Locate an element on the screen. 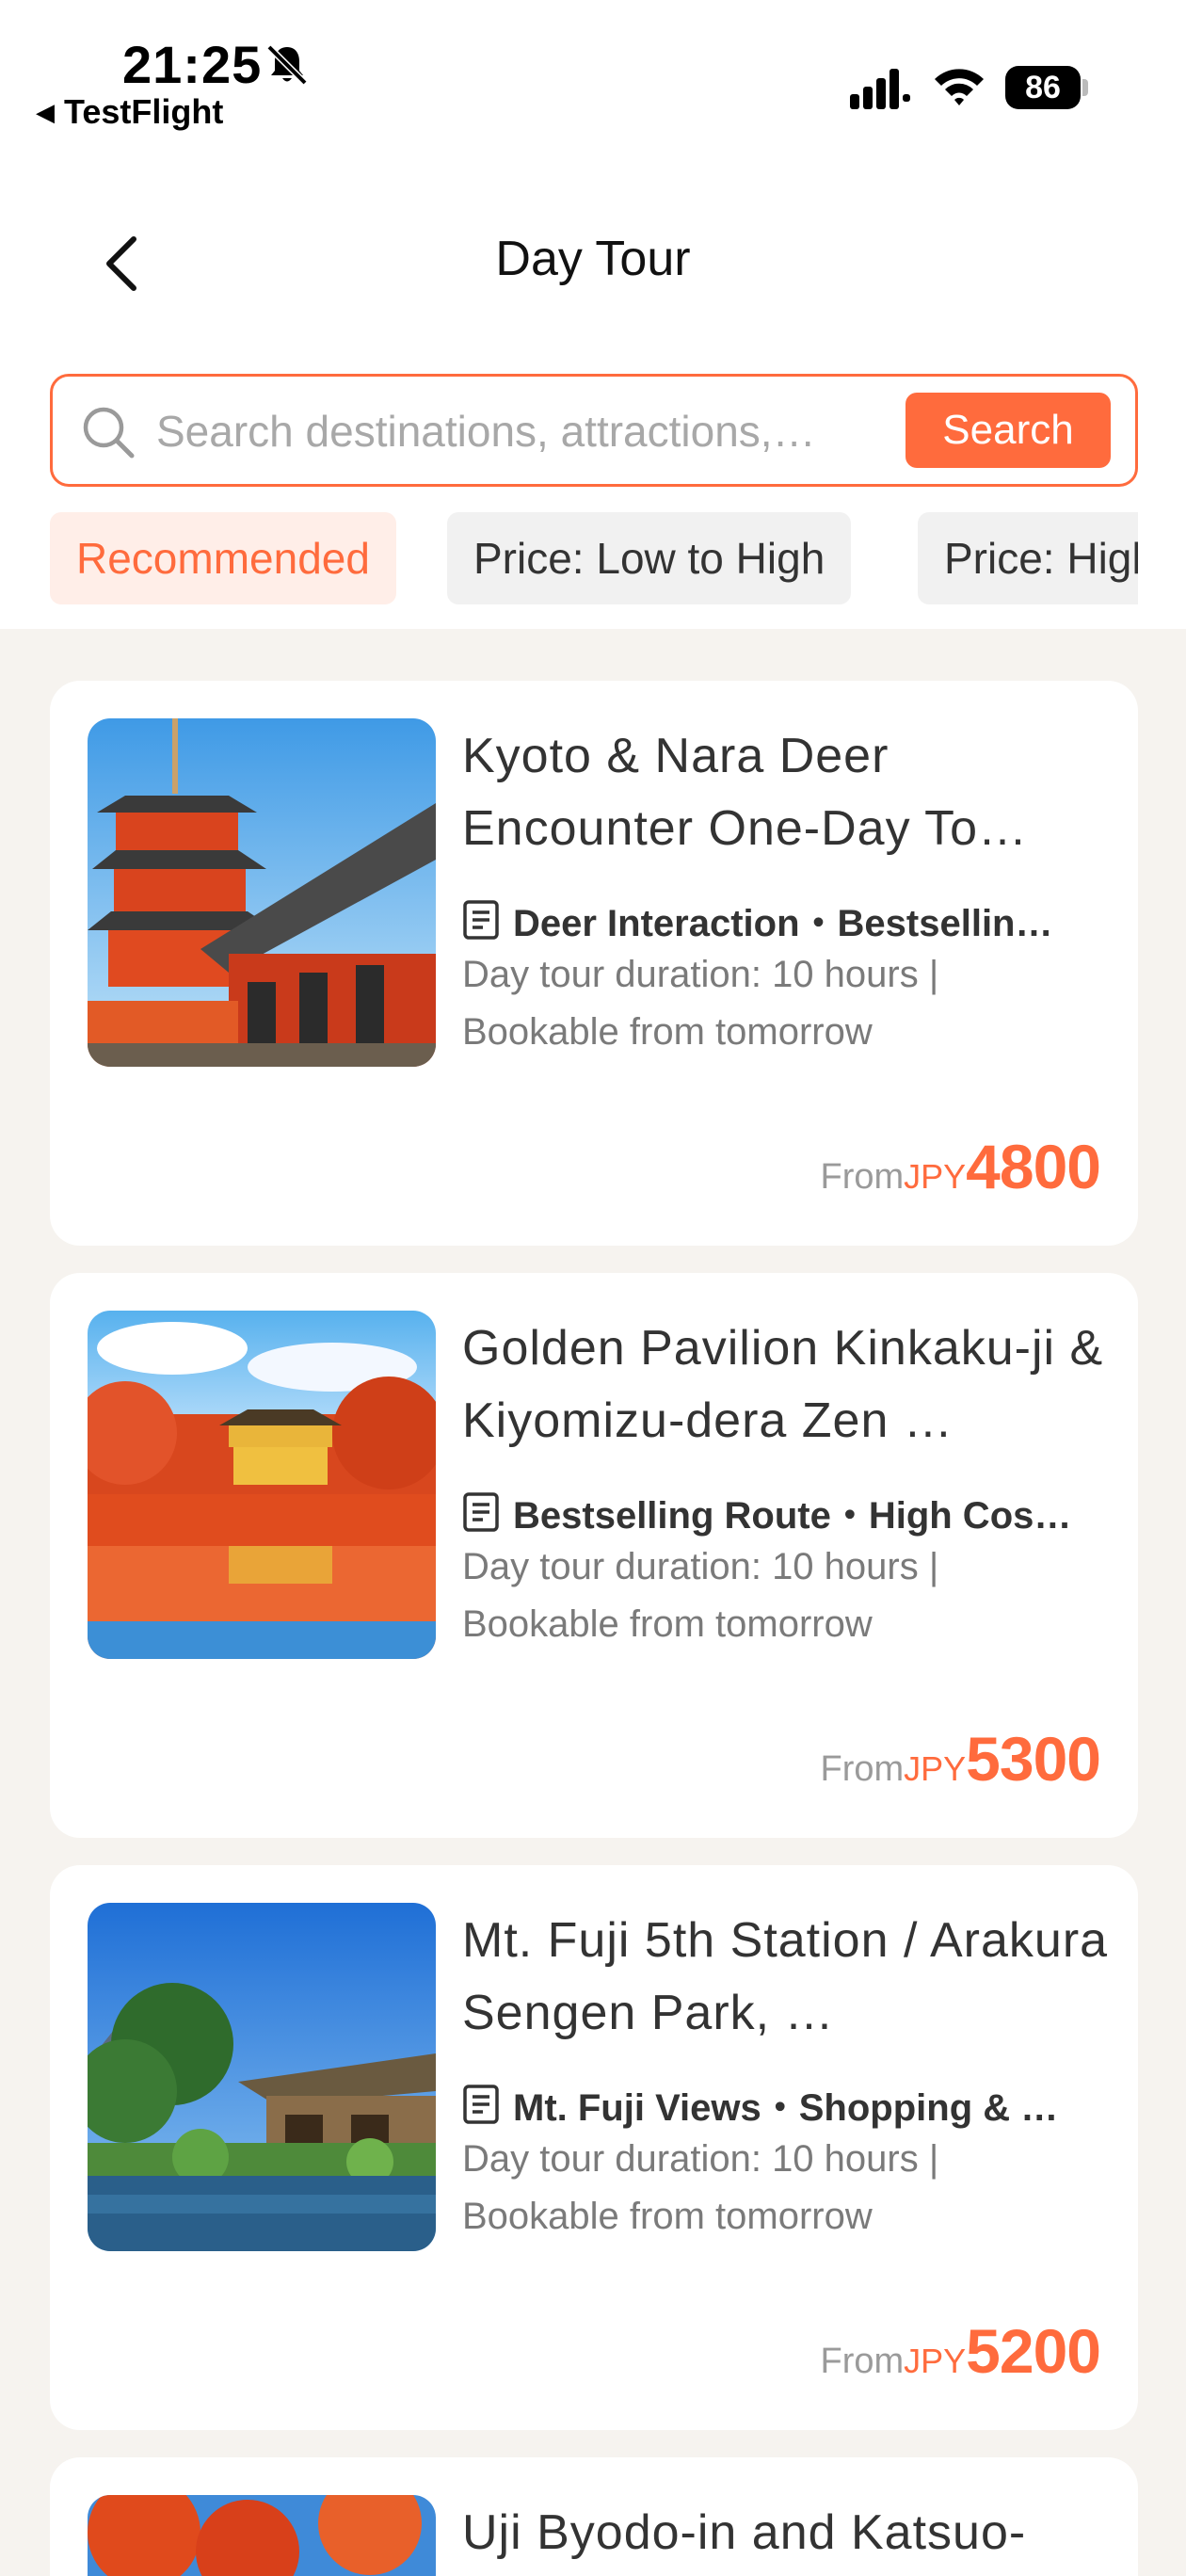  tour-price: From JPY 5200 is located at coordinates (960, 2351).